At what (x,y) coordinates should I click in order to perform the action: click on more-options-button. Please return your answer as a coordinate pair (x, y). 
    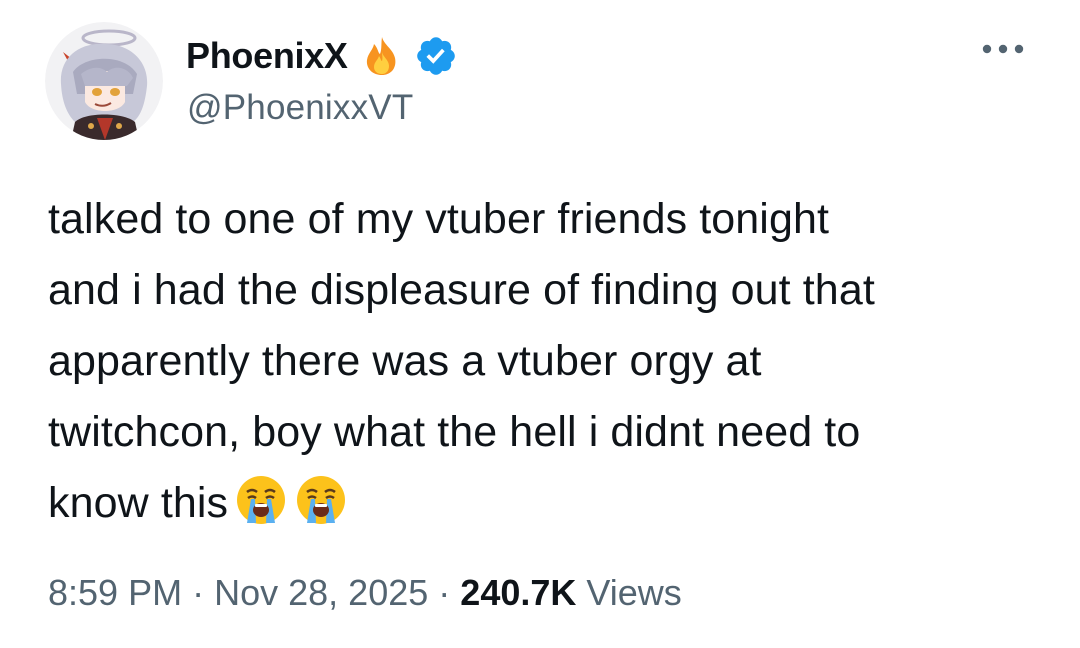
    Looking at the image, I should click on (1003, 49).